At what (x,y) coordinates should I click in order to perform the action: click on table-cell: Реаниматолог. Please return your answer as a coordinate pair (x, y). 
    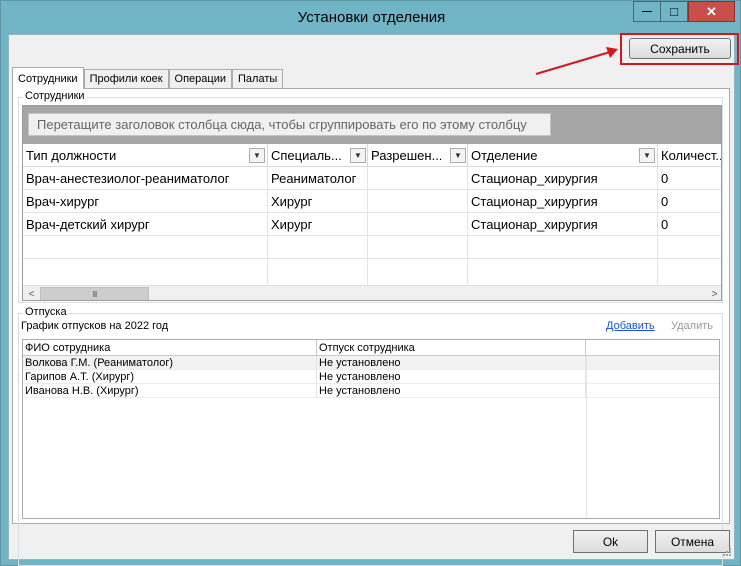
    Looking at the image, I should click on (318, 178).